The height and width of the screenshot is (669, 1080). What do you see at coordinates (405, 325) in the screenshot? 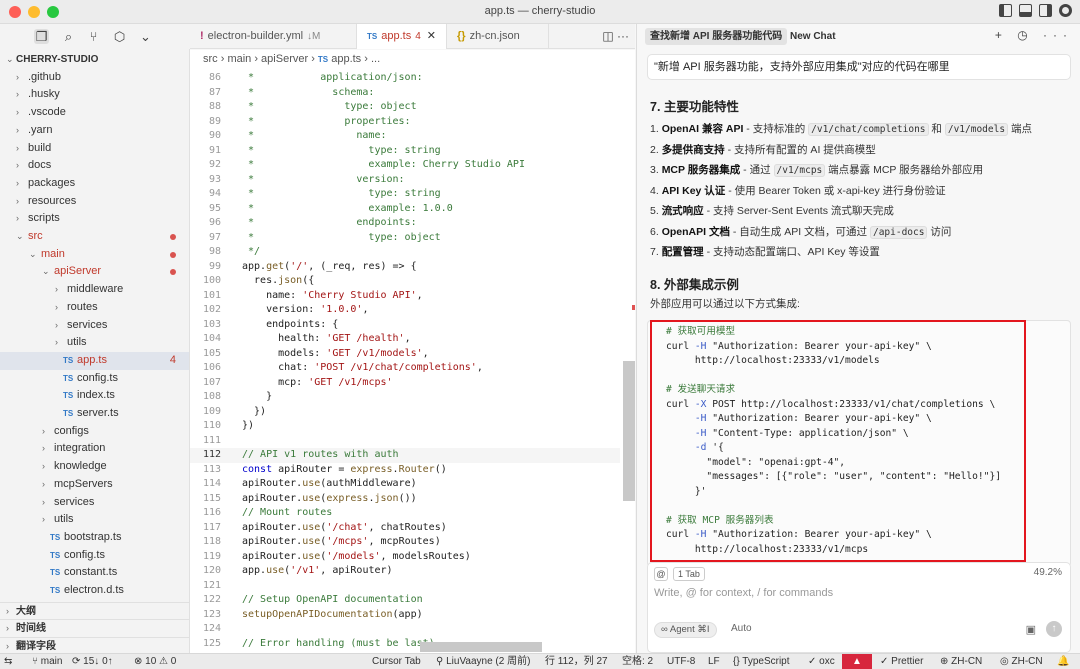
I see `code-line: 103 endpoints: {` at bounding box center [405, 325].